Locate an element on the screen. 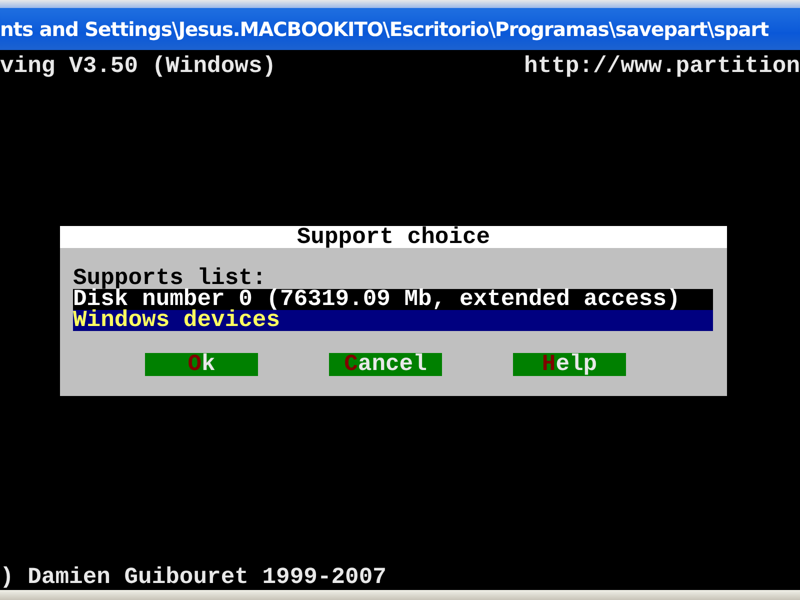 Image resolution: width=800 pixels, height=600 pixels. list-label: Supports list: is located at coordinates (170, 278).